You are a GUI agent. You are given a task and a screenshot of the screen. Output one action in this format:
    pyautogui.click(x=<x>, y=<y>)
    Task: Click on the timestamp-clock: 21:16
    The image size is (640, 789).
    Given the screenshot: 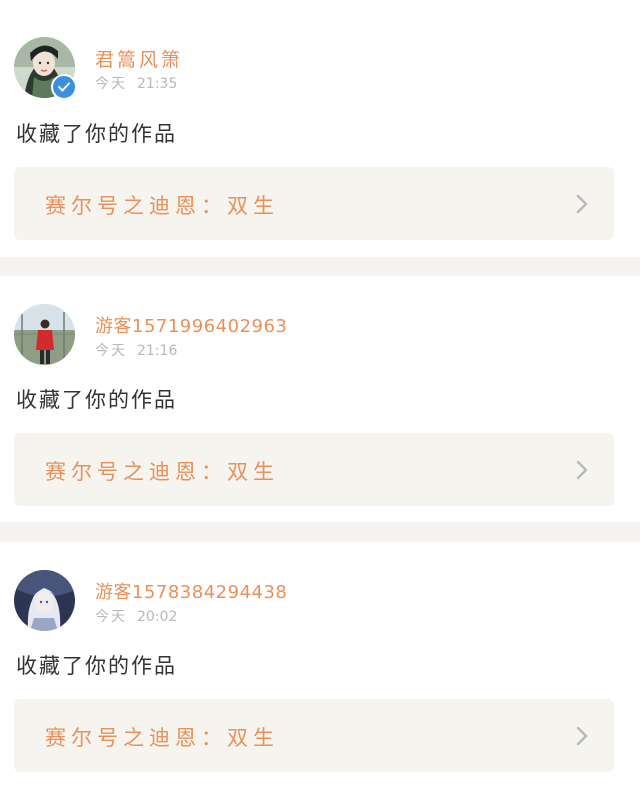 What is the action you would take?
    pyautogui.click(x=157, y=351)
    